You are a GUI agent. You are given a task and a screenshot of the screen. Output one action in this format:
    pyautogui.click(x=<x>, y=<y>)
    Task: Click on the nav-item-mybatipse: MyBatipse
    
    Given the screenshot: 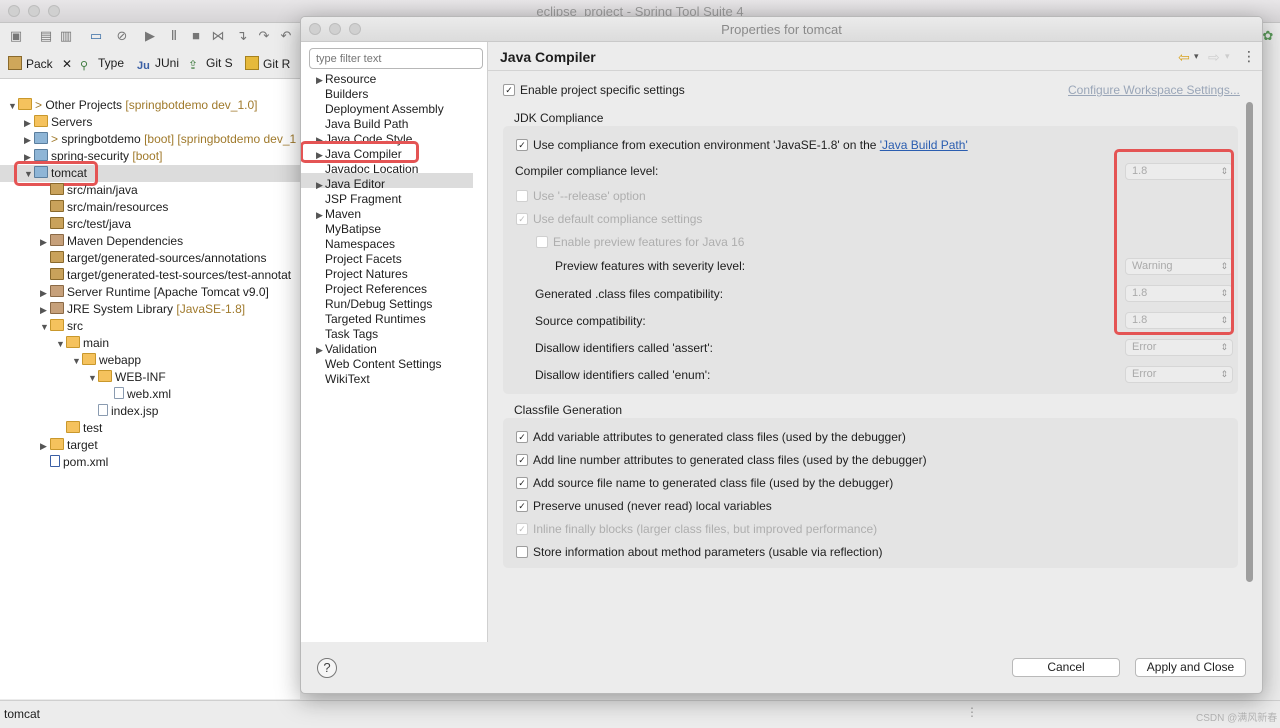 What is the action you would take?
    pyautogui.click(x=353, y=229)
    